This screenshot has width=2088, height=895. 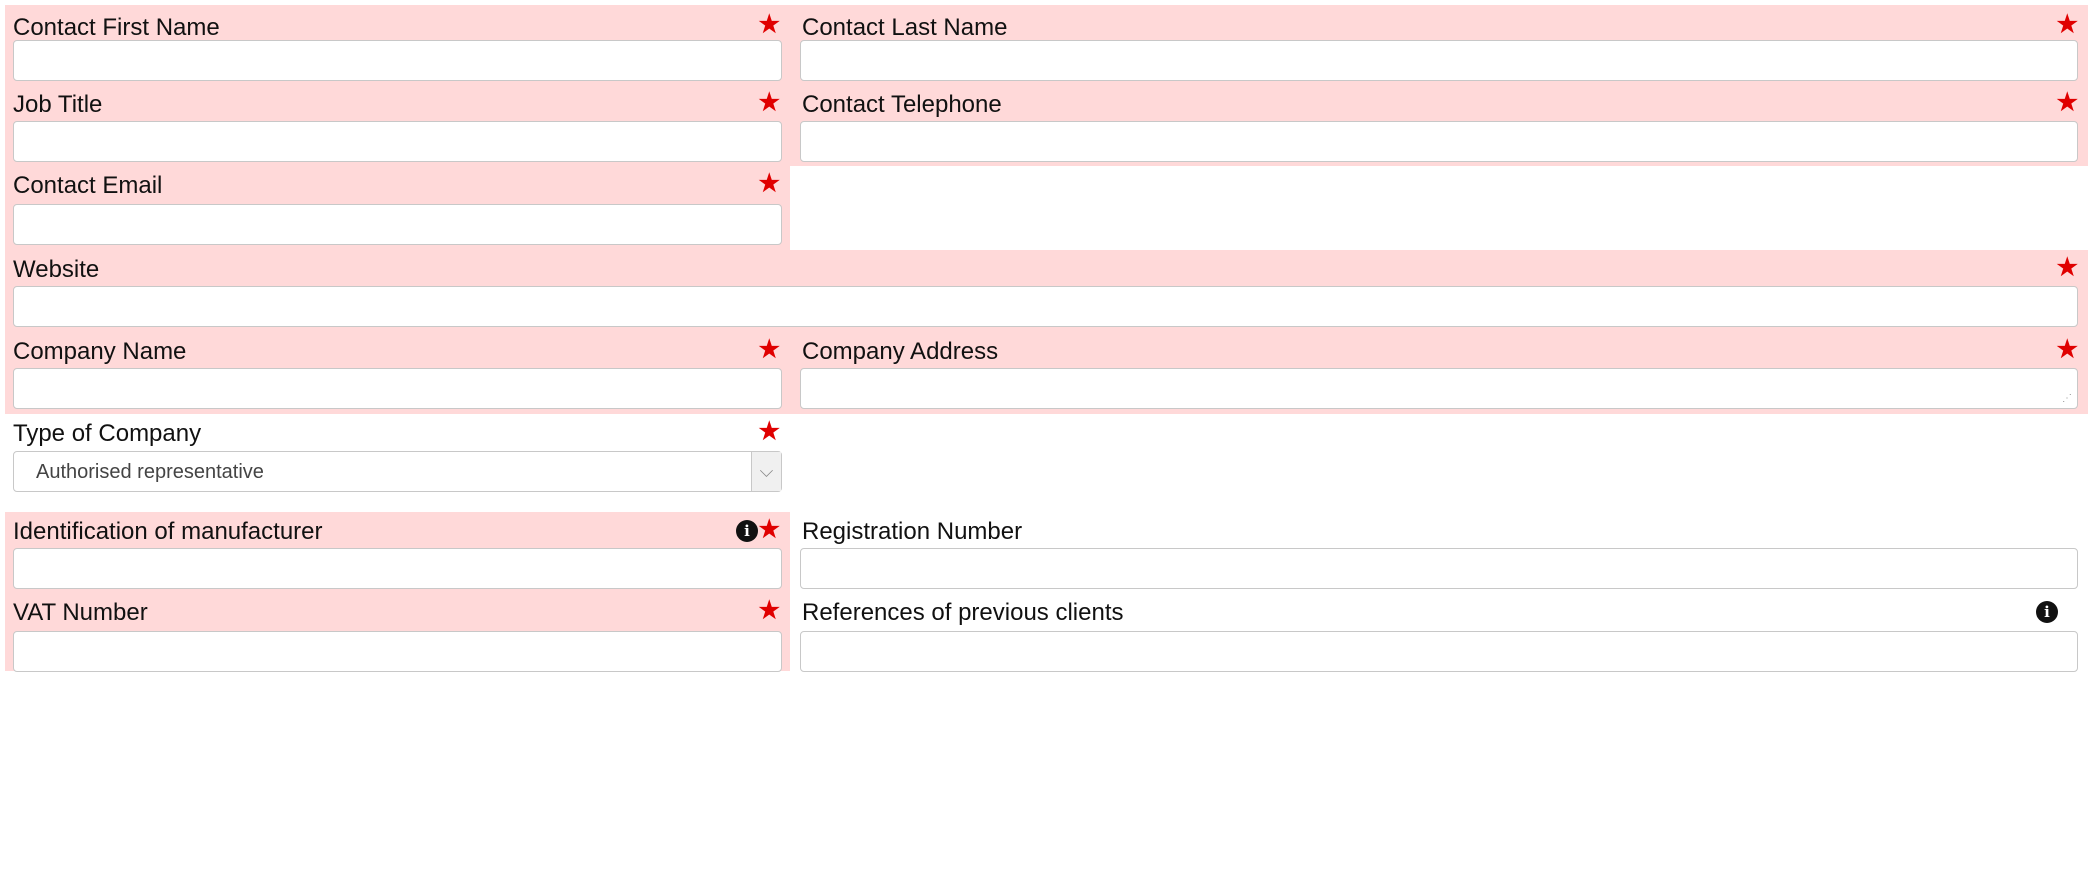 What do you see at coordinates (397, 471) in the screenshot?
I see `type-of-company-select: Authorised representative ⌵` at bounding box center [397, 471].